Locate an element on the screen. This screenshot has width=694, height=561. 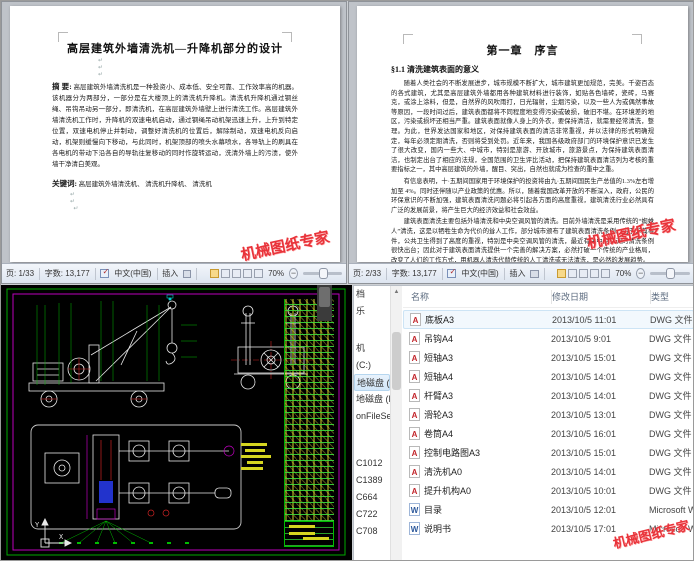
page-indicator: 页: 1/33 is located at coordinates (20, 273).